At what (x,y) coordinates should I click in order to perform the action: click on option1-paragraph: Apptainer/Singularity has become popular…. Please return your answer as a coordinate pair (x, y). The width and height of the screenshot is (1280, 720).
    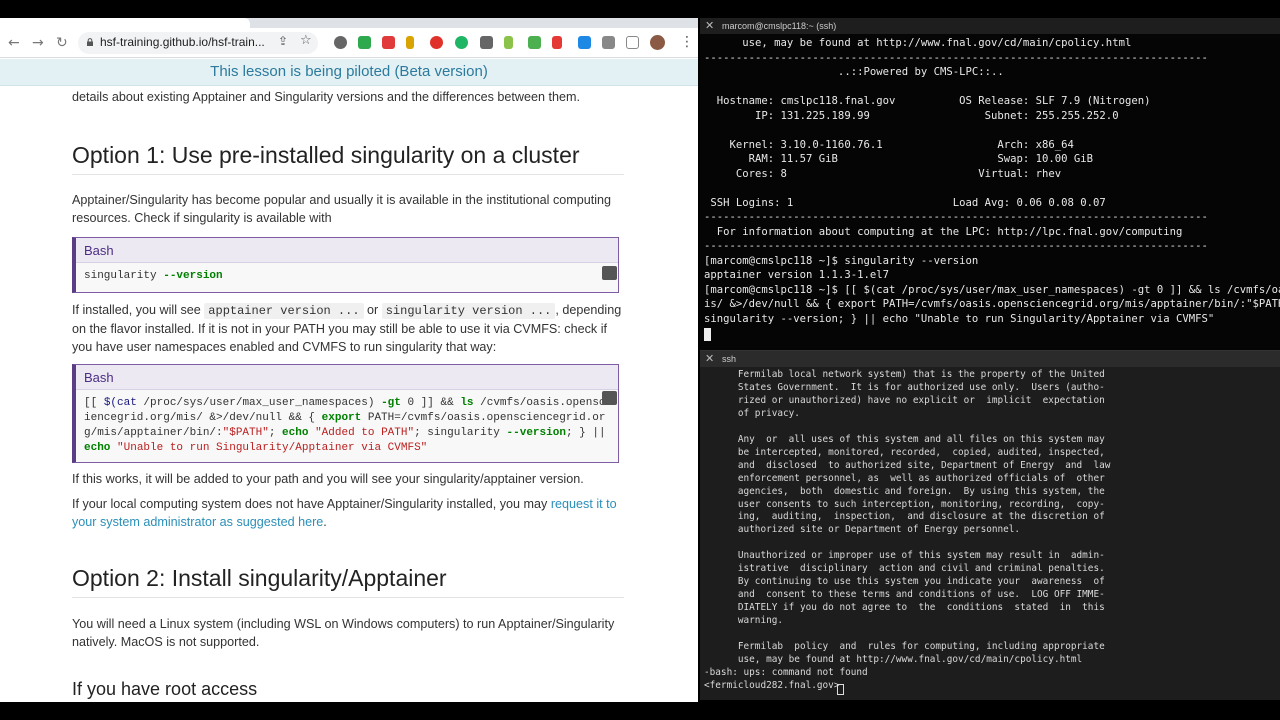
    Looking at the image, I should click on (342, 209).